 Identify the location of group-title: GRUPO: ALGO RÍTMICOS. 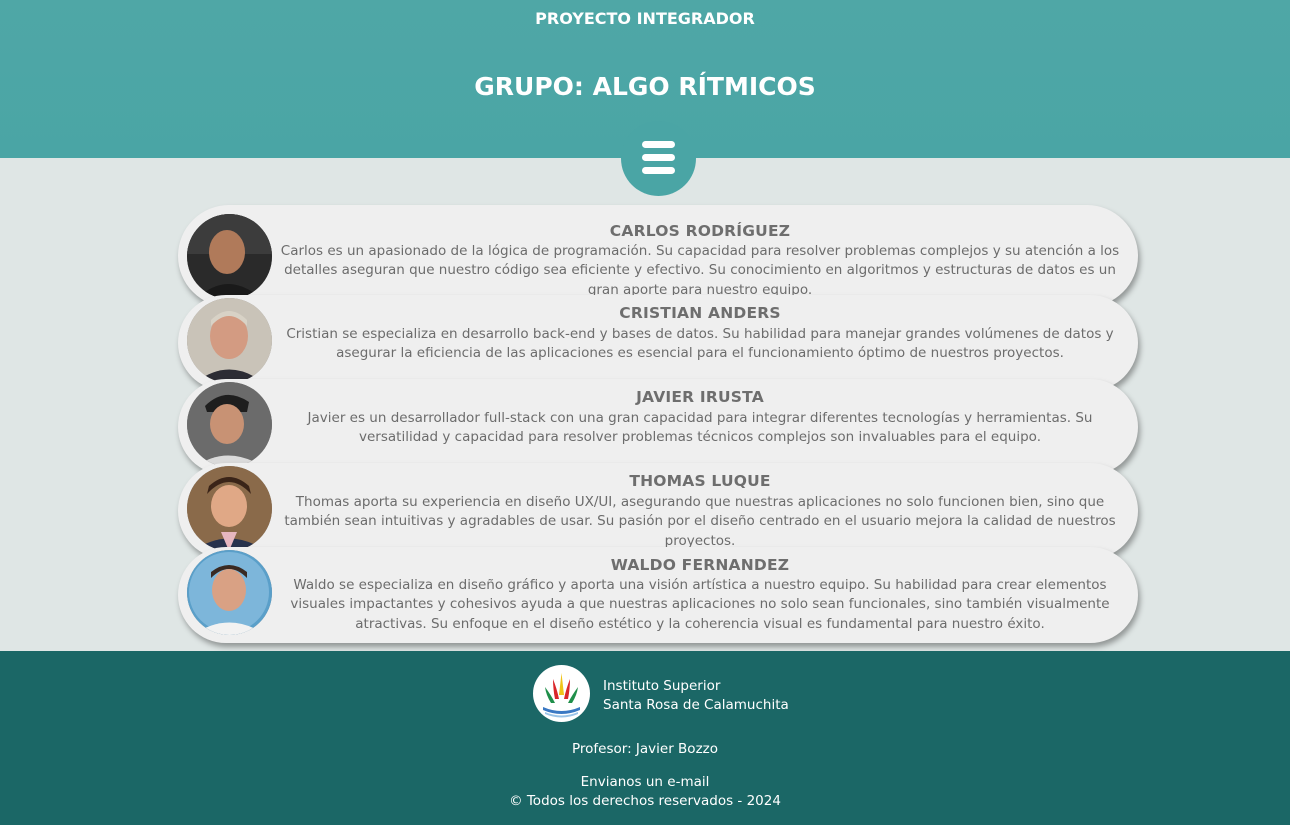
(645, 86).